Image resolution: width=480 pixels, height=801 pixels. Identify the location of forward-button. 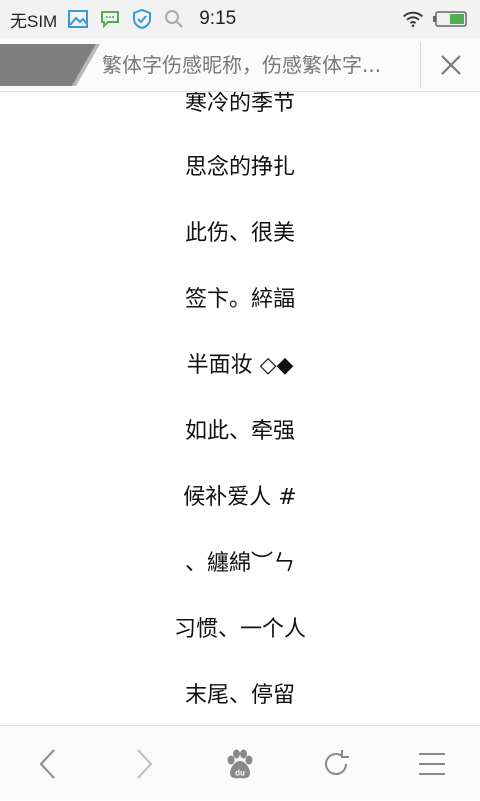
(144, 763).